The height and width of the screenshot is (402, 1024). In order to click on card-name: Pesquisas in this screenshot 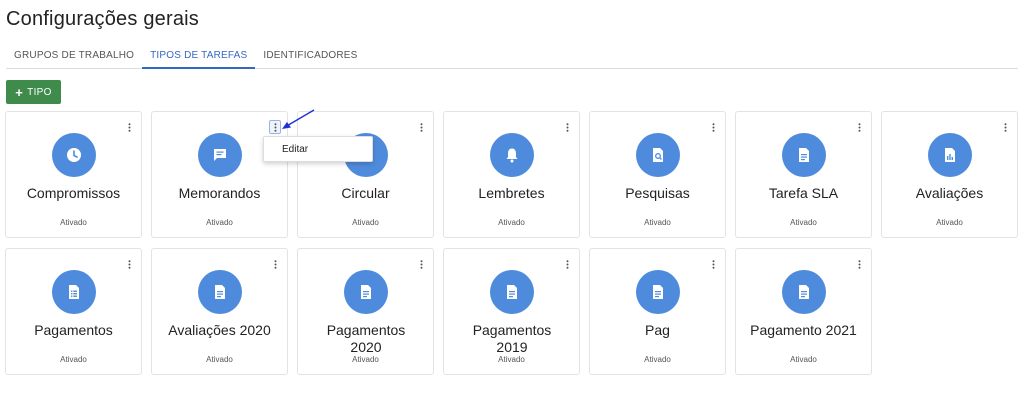, I will do `click(657, 193)`.